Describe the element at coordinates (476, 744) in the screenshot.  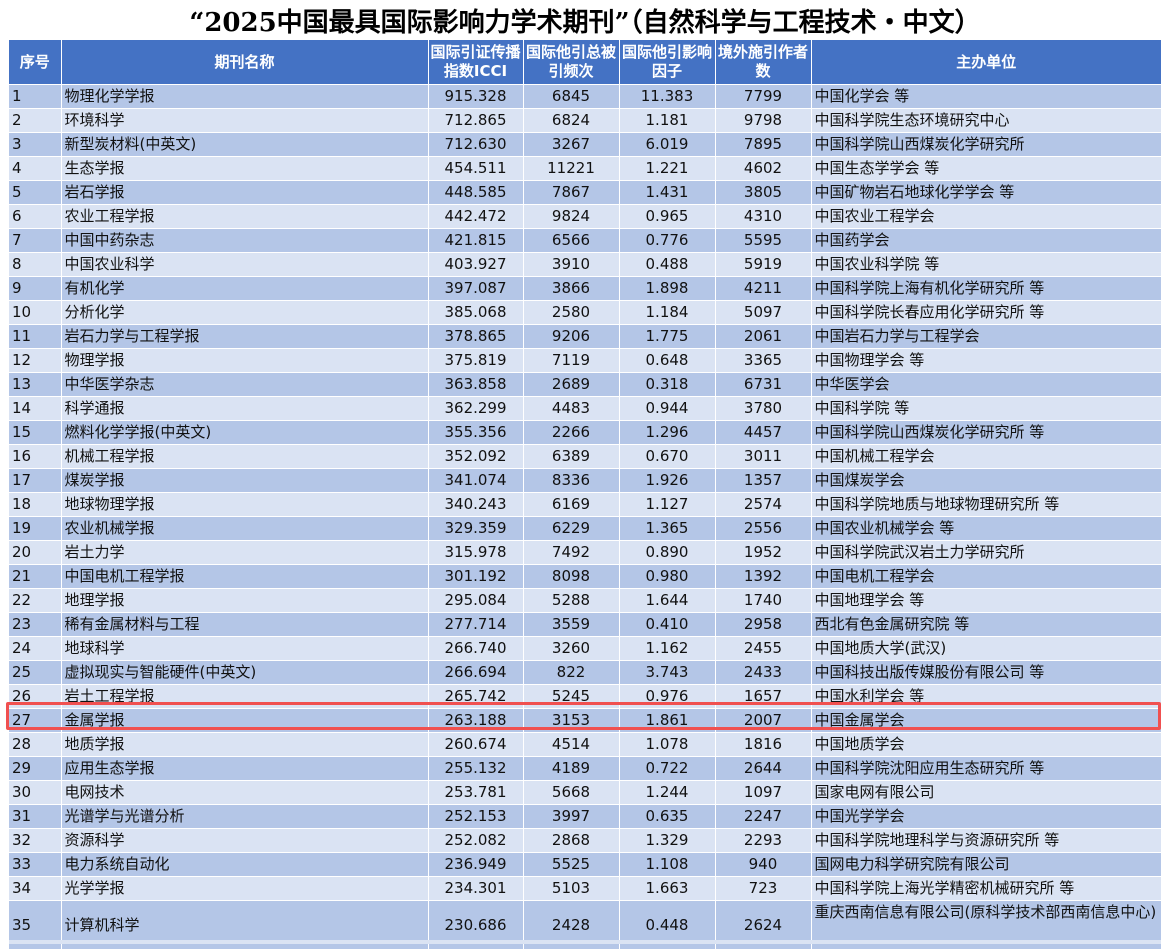
I see `cell-icci: 260.674` at that location.